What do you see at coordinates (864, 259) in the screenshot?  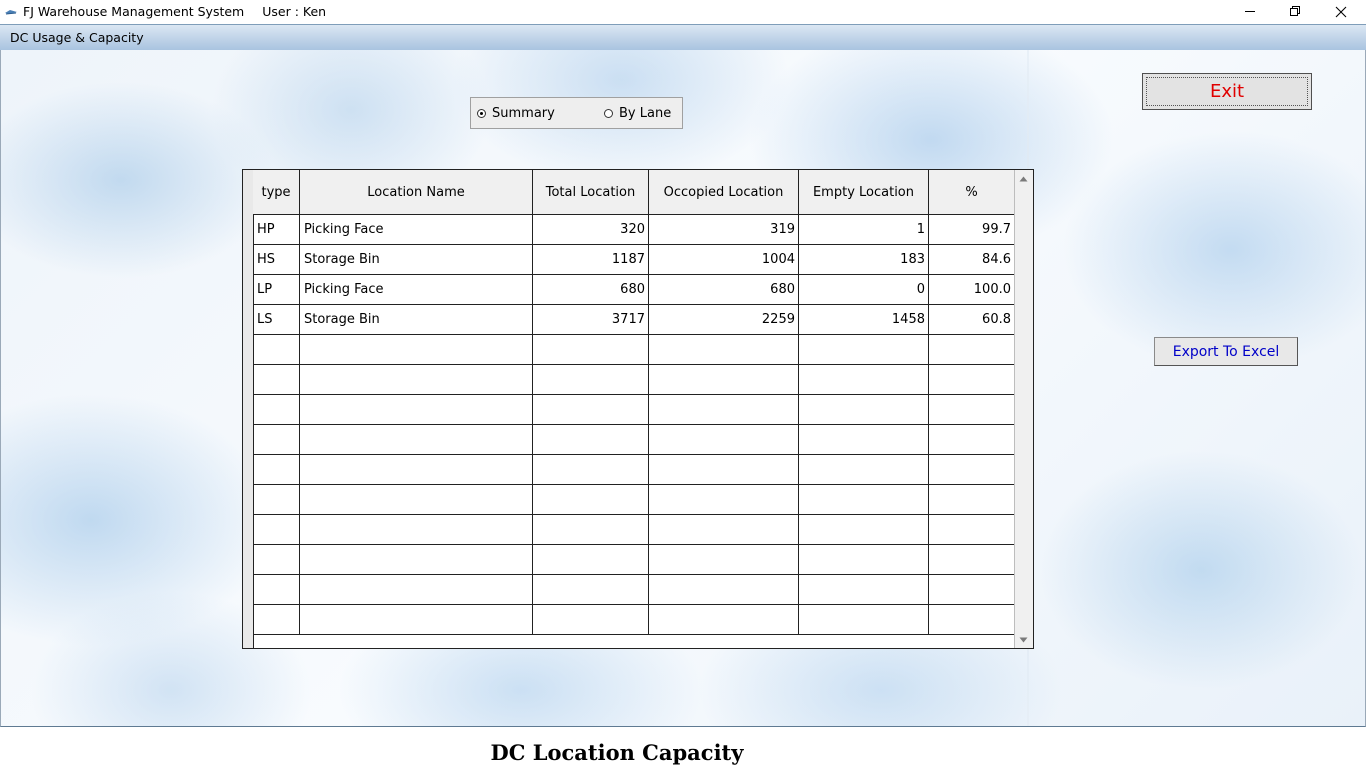 I see `cell-empty-location: 183` at bounding box center [864, 259].